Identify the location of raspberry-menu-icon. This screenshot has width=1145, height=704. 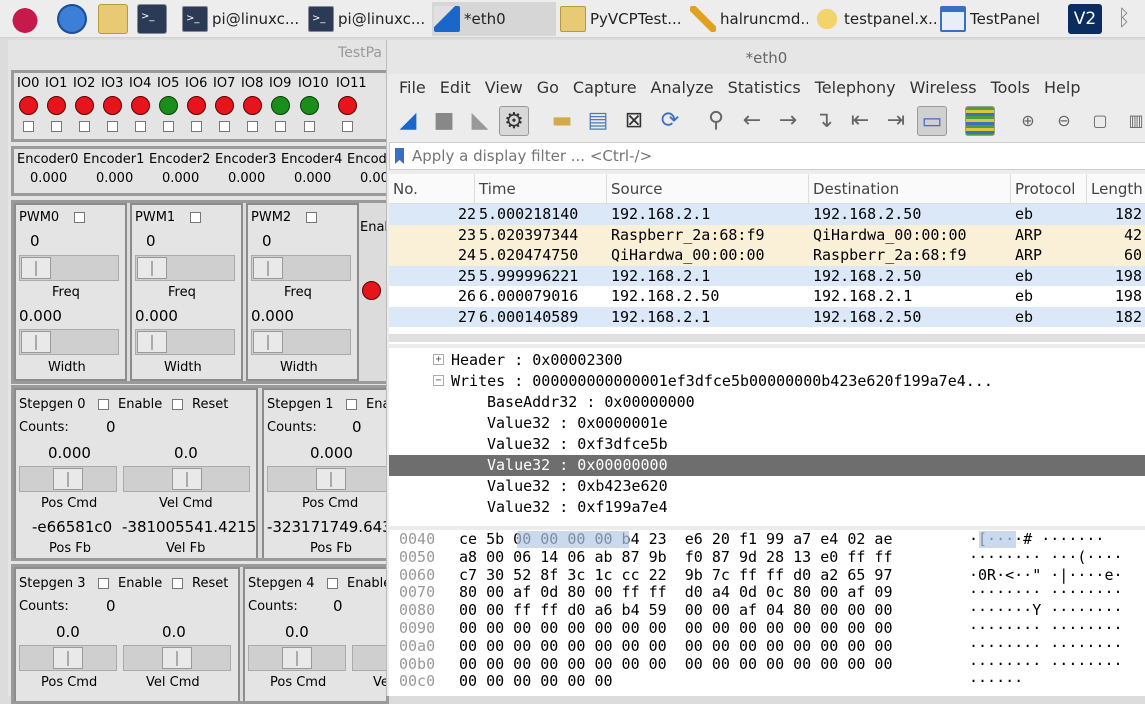
(25, 19).